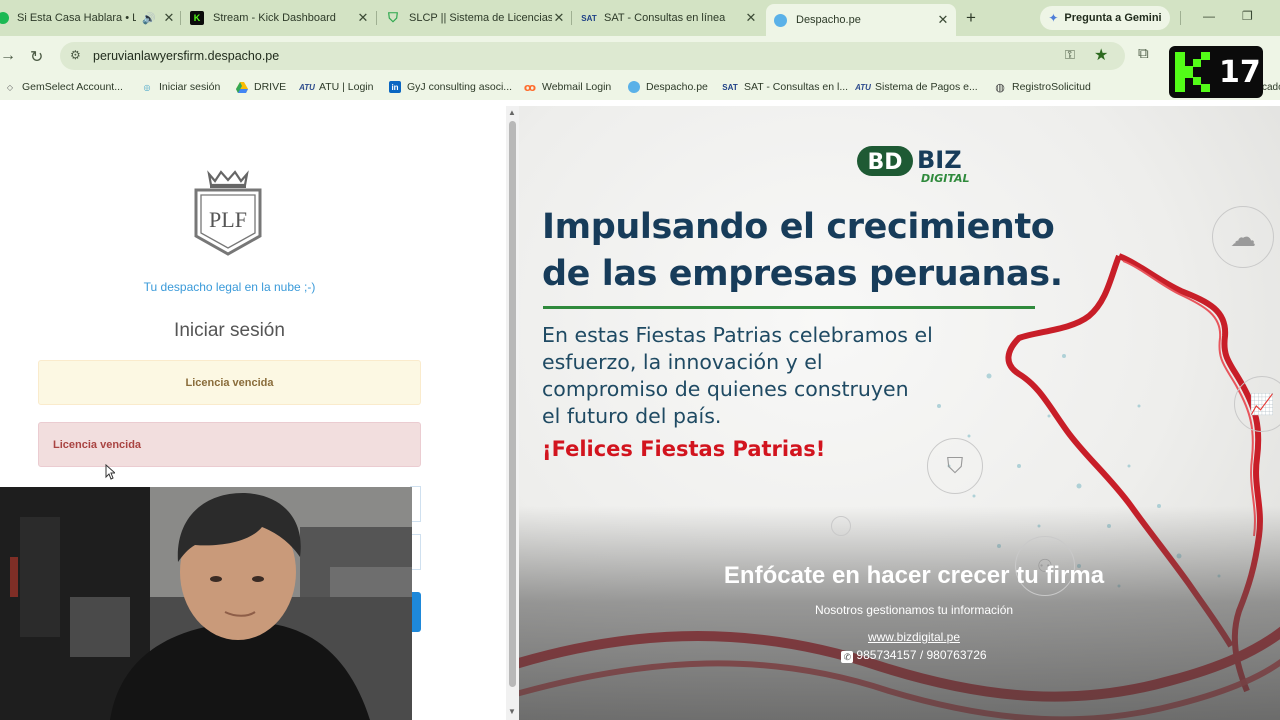  I want to click on site-settings-icon: ⚙, so click(75, 55).